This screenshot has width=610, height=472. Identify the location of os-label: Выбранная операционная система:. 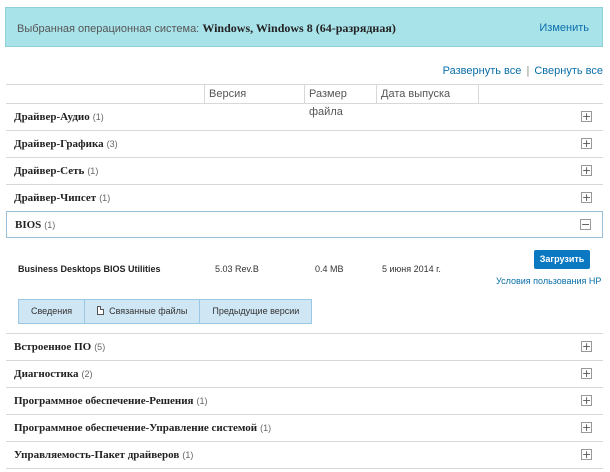
(108, 29).